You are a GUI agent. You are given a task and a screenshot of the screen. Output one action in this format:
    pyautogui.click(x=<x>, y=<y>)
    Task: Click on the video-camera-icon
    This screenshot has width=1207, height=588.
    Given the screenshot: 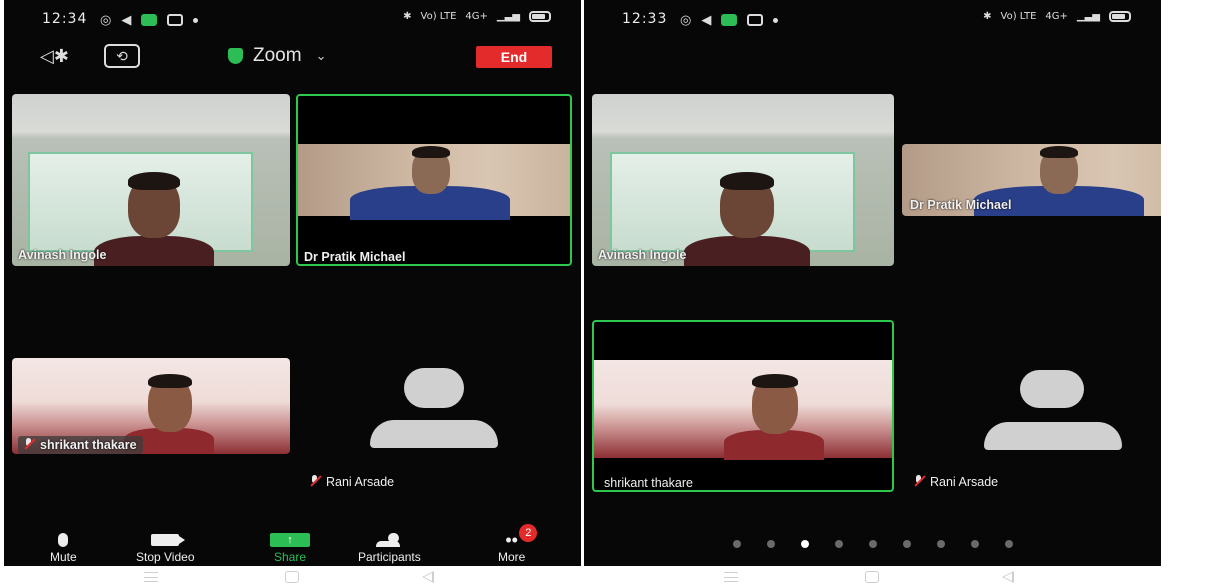 What is the action you would take?
    pyautogui.click(x=168, y=540)
    